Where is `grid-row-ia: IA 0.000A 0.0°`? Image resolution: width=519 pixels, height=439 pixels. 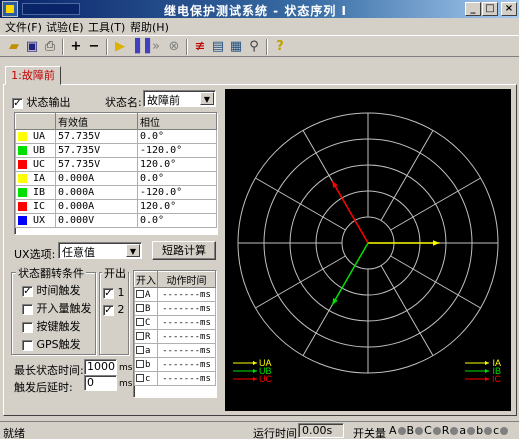
grid-row-ia: IA 0.000A 0.0° is located at coordinates (116, 178).